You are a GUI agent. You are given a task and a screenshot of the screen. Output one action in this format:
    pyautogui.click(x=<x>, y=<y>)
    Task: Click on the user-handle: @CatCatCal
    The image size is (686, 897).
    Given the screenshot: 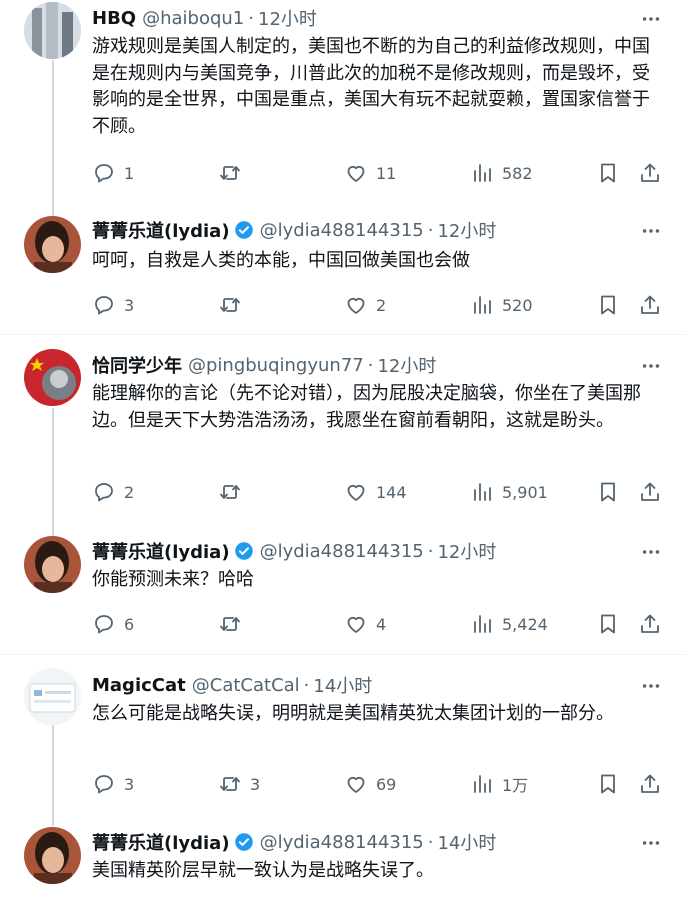 What is the action you would take?
    pyautogui.click(x=246, y=685)
    